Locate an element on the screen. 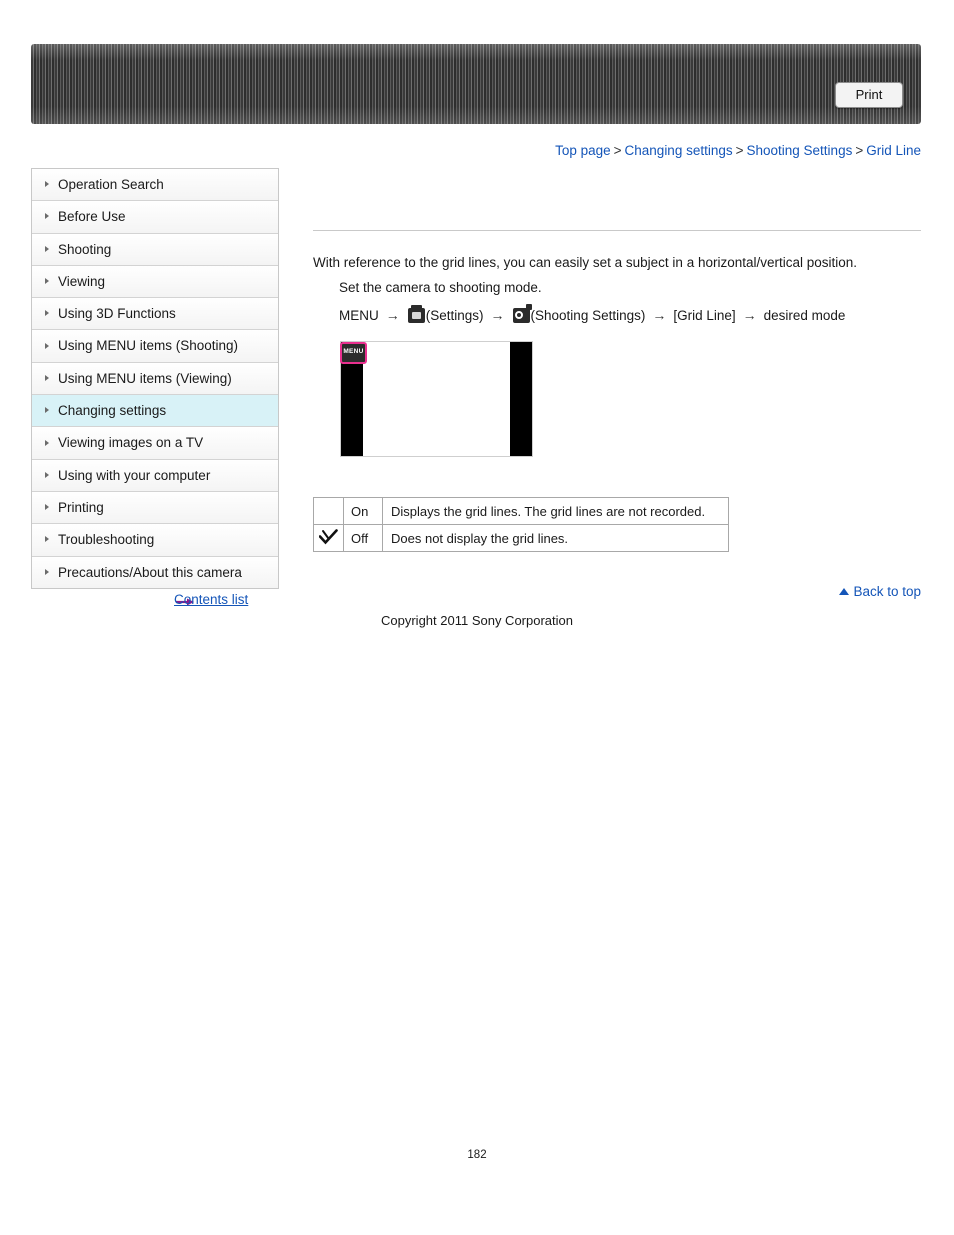 The image size is (954, 1235). content-divider is located at coordinates (617, 230).